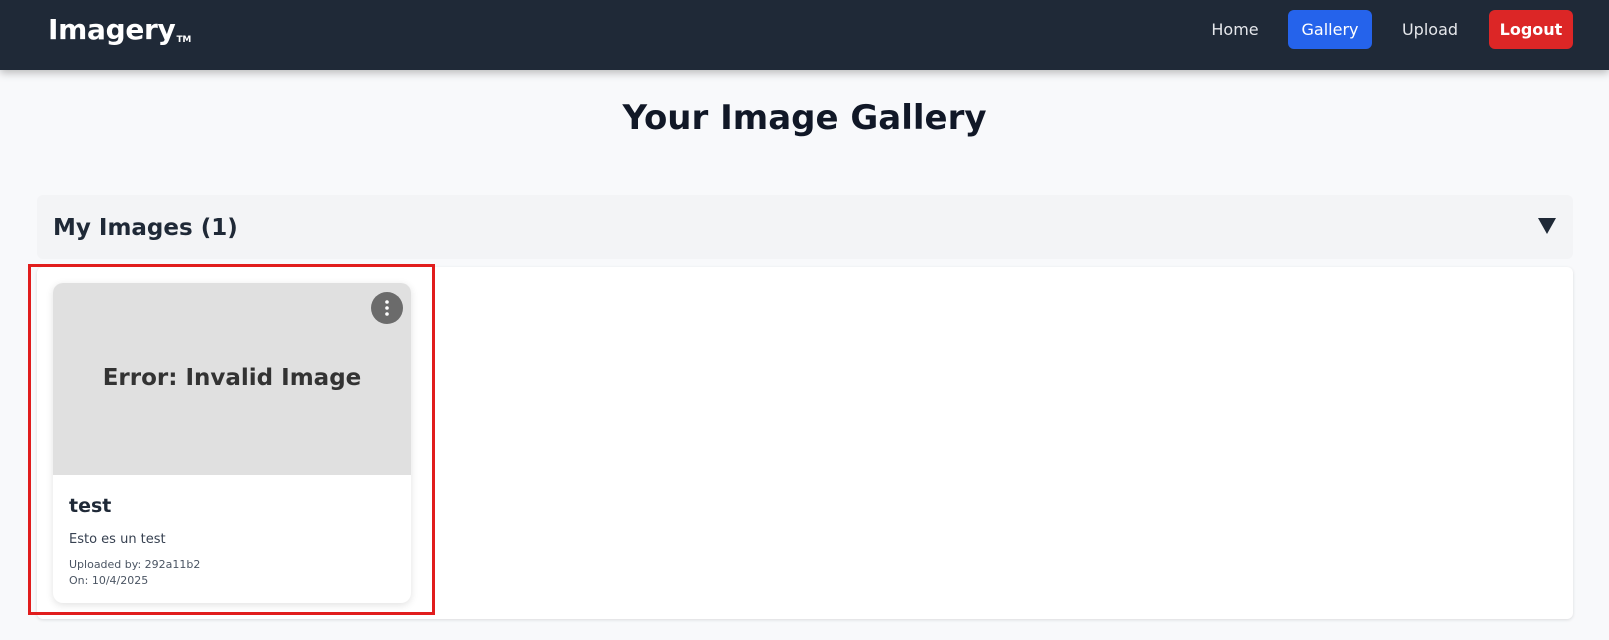 This screenshot has height=640, width=1609. What do you see at coordinates (1235, 29) in the screenshot?
I see `nav-home-link: Home` at bounding box center [1235, 29].